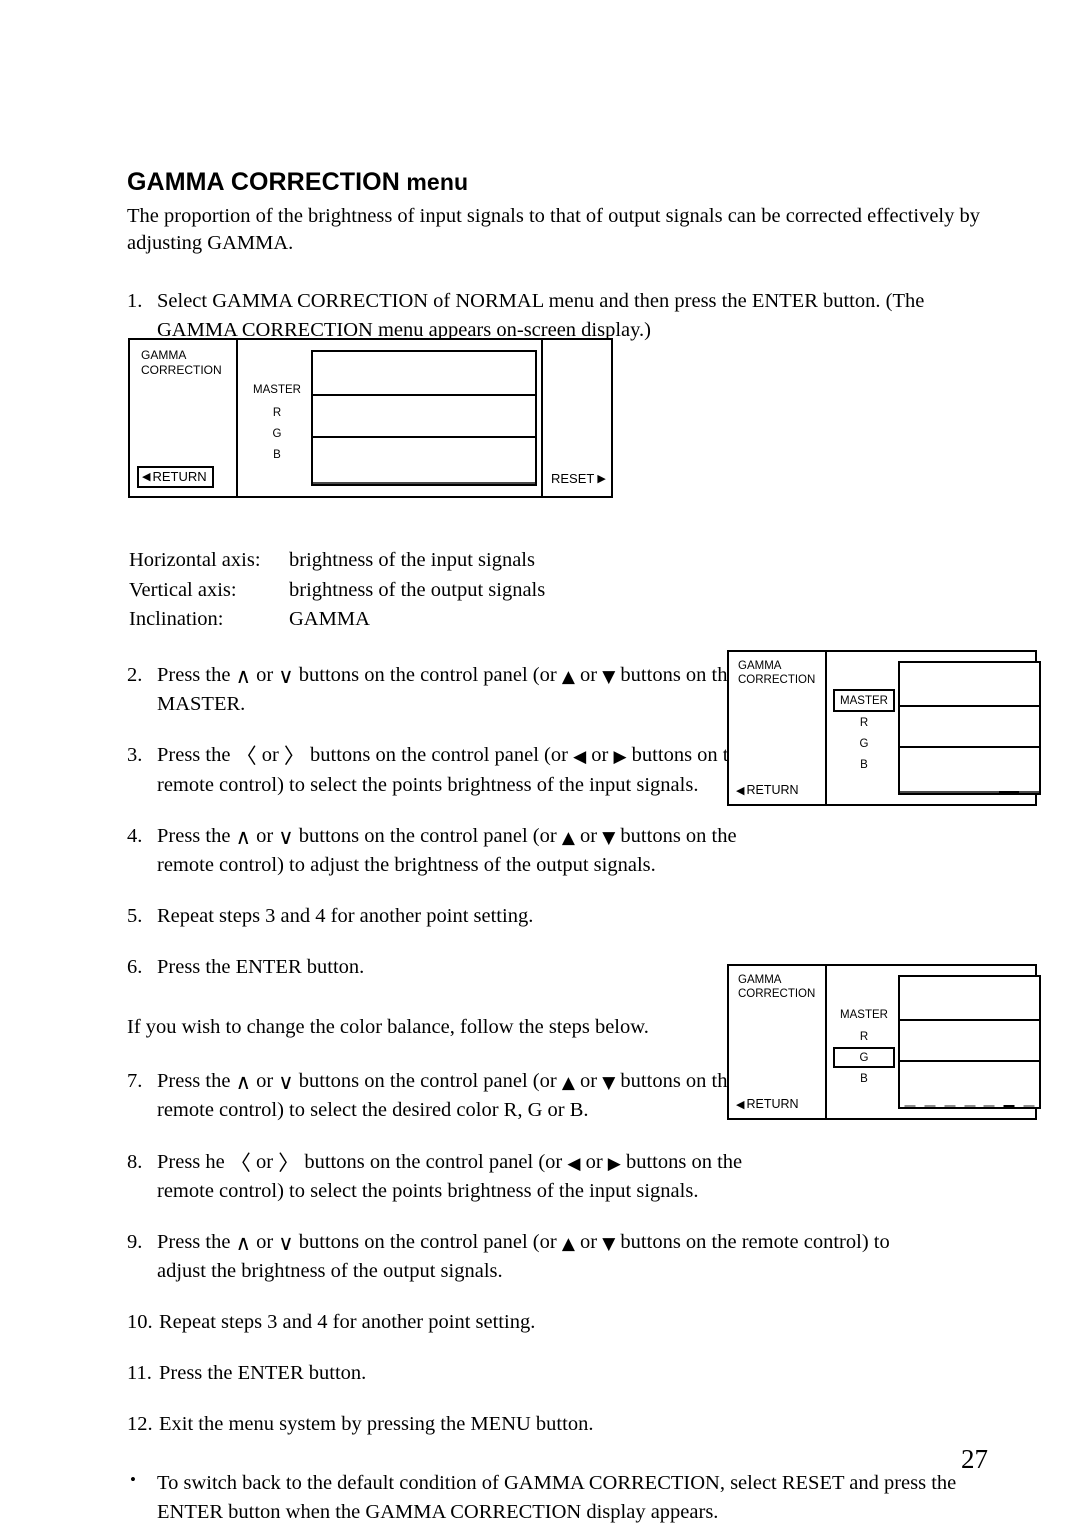 Image resolution: width=1080 pixels, height=1528 pixels. I want to click on step-4-pre: Press the, so click(196, 835).